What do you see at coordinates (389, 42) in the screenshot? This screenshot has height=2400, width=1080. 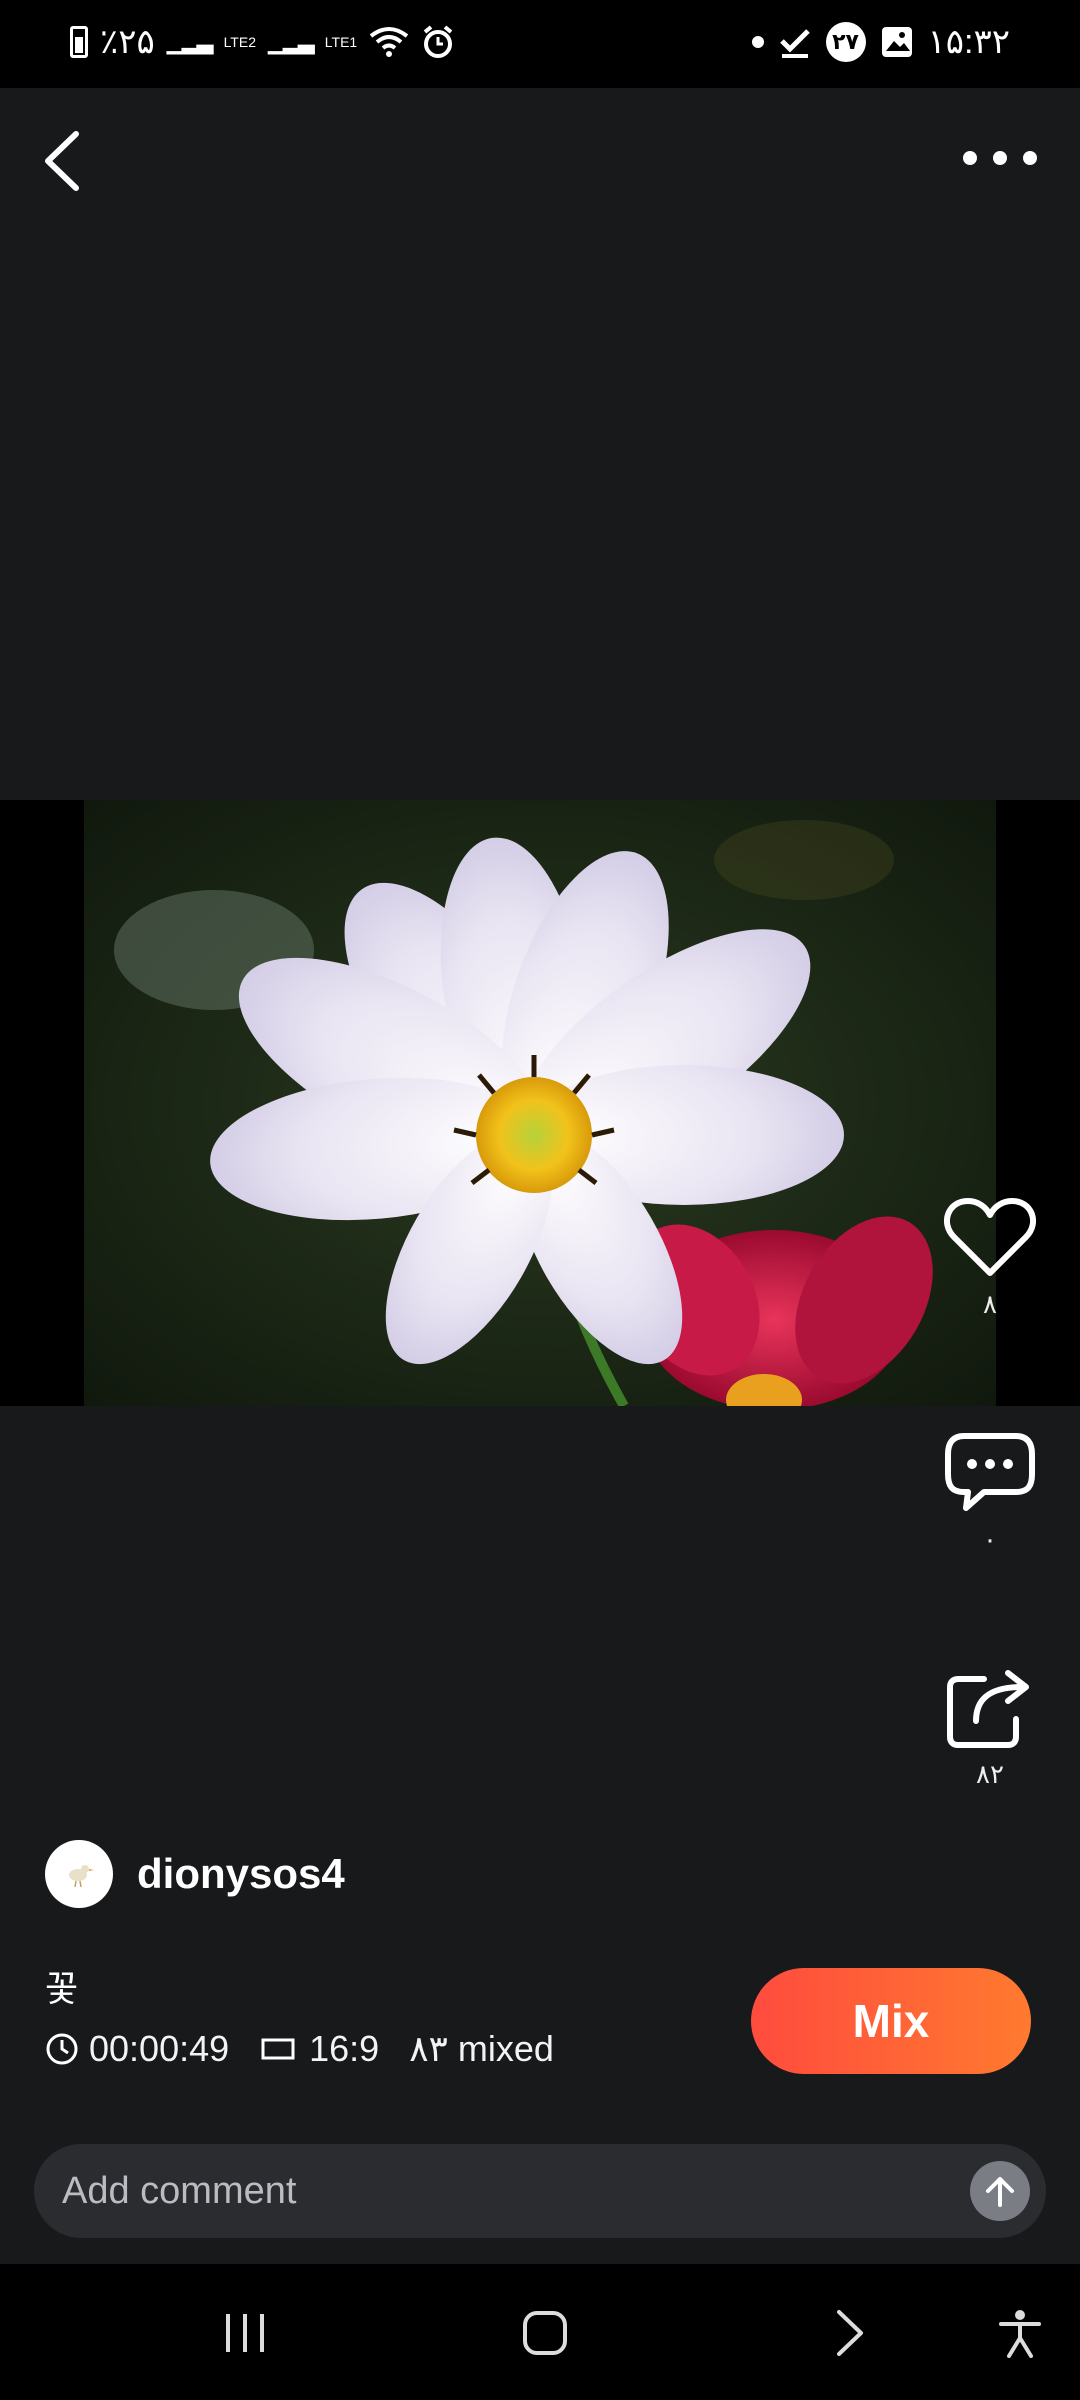 I see `wifi-icon` at bounding box center [389, 42].